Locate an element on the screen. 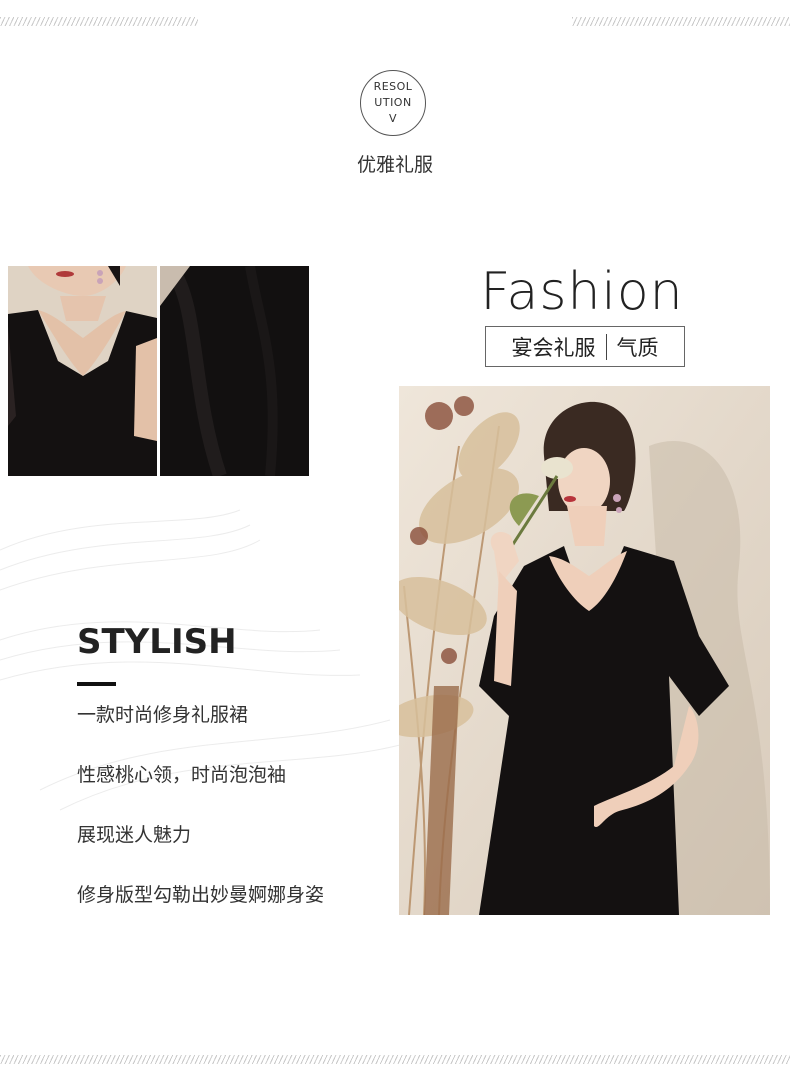 The image size is (790, 1073). tag-banquet-dress: 宴会礼服 is located at coordinates (553, 347).